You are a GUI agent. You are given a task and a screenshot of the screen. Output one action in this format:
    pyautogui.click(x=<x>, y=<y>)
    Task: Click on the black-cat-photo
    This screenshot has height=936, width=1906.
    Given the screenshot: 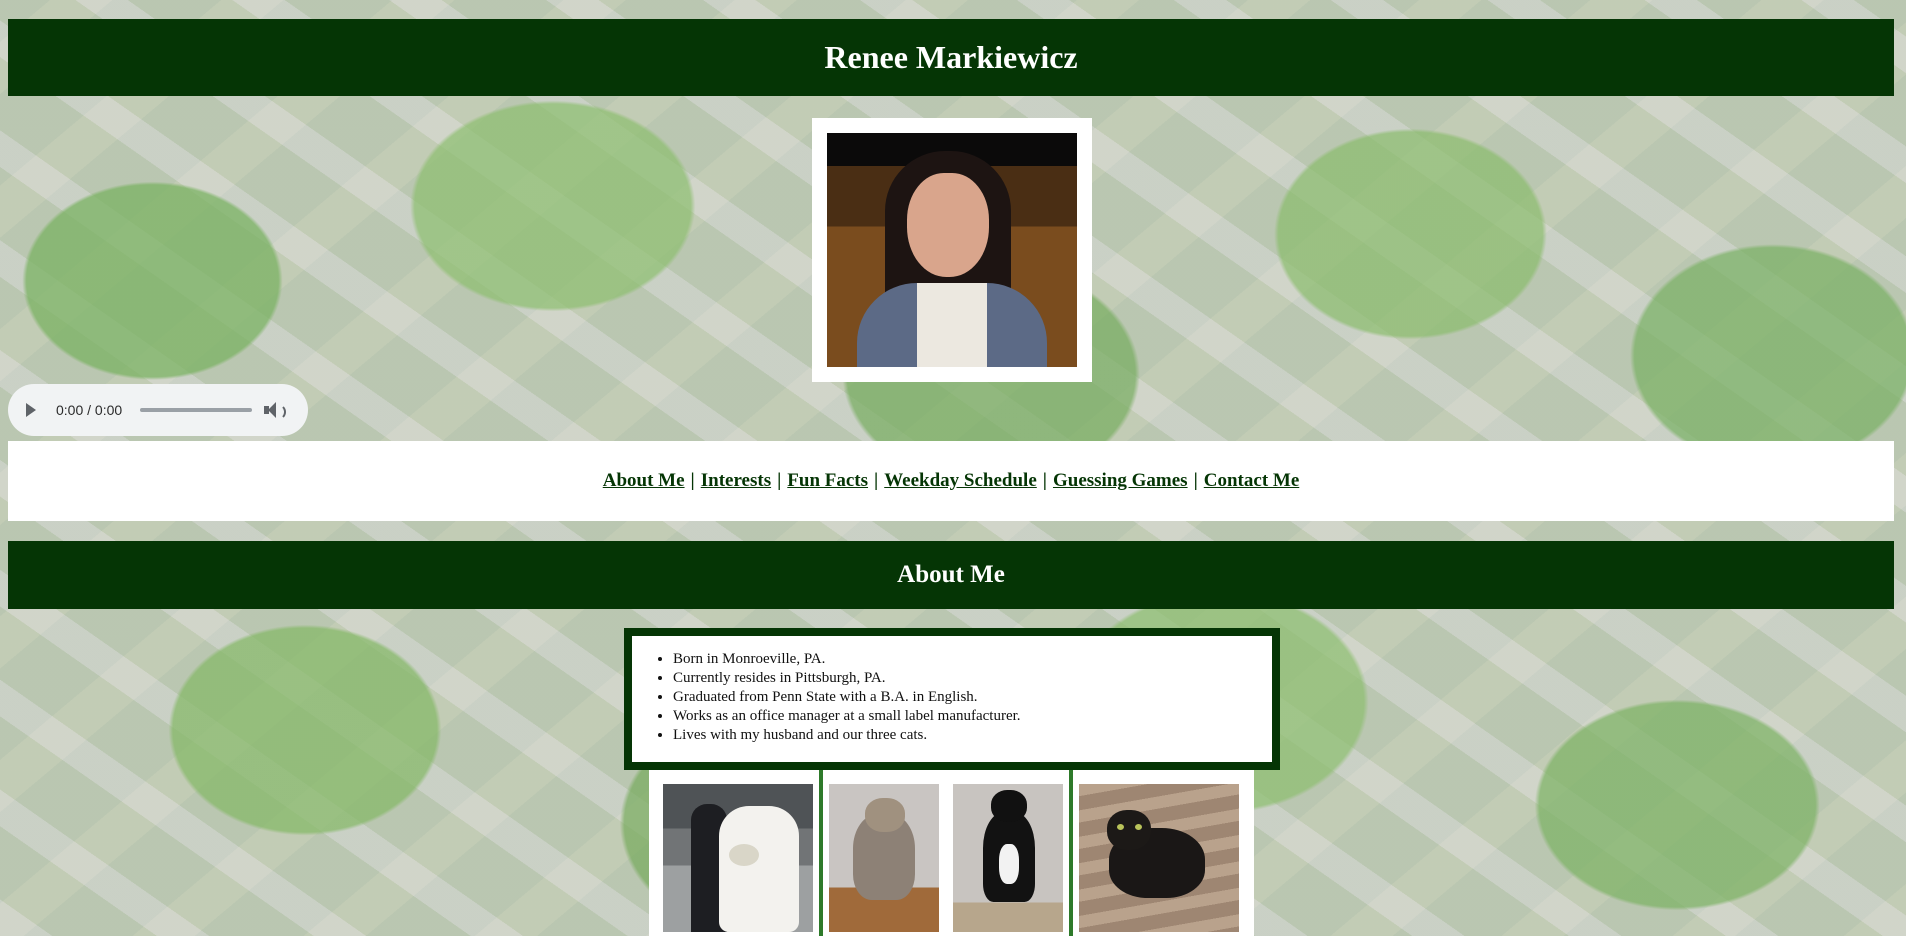 What is the action you would take?
    pyautogui.click(x=1159, y=858)
    